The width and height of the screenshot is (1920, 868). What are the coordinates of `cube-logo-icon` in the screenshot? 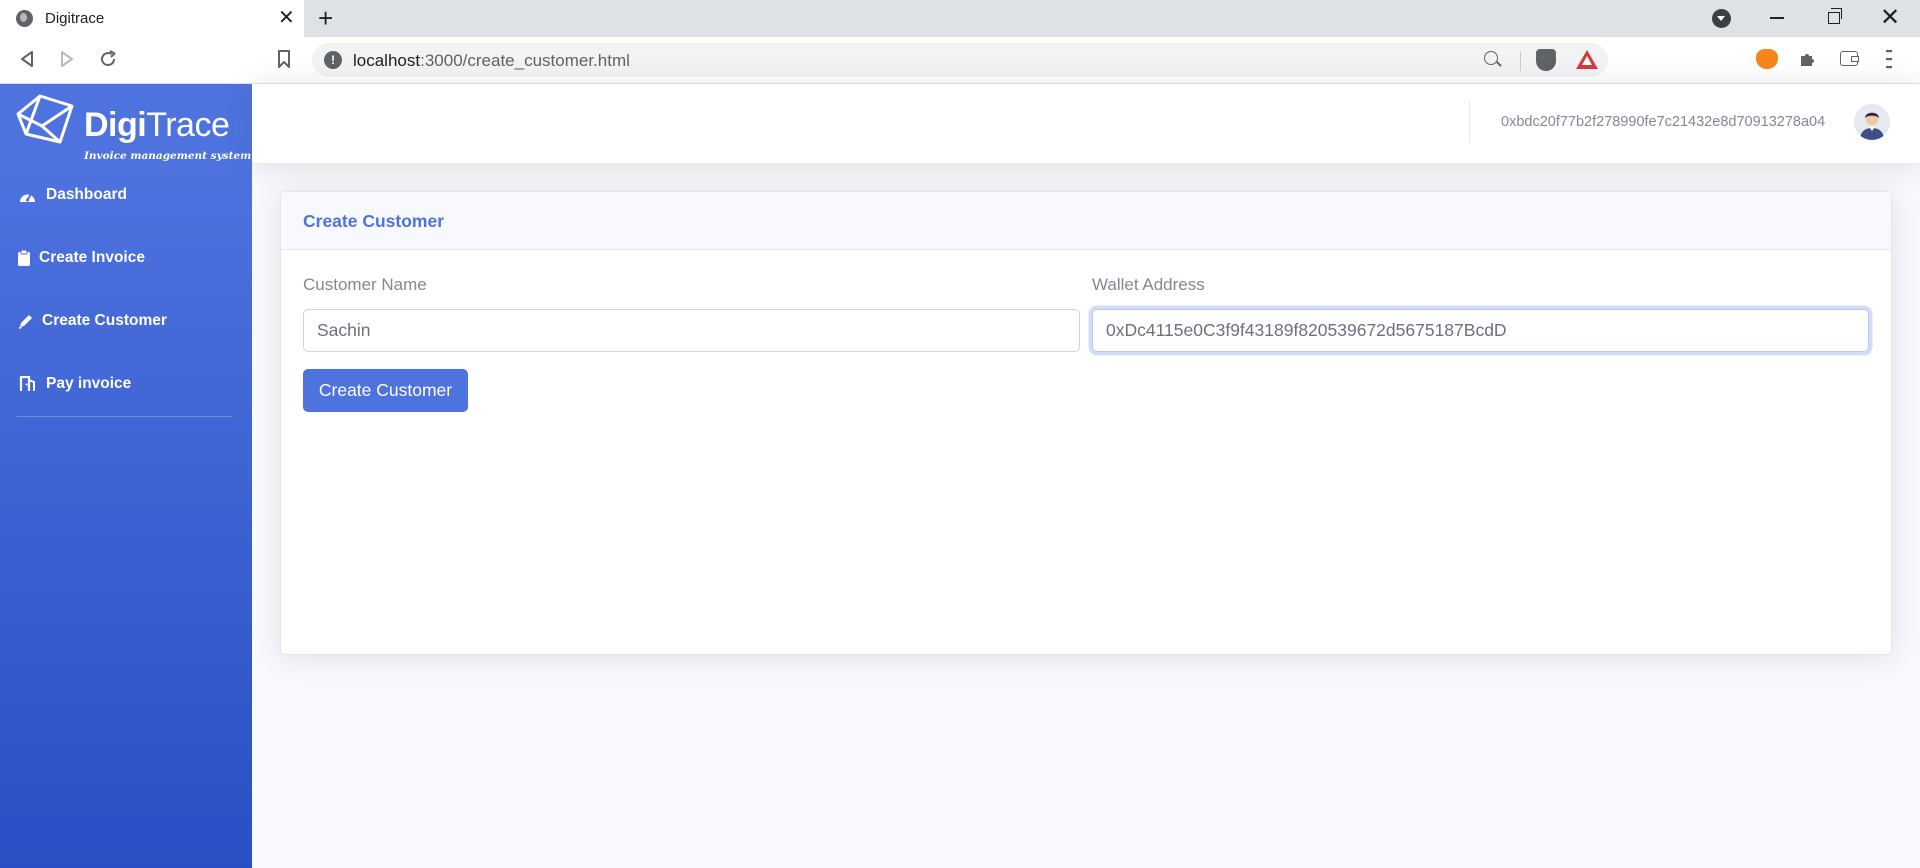 It's located at (45, 119).